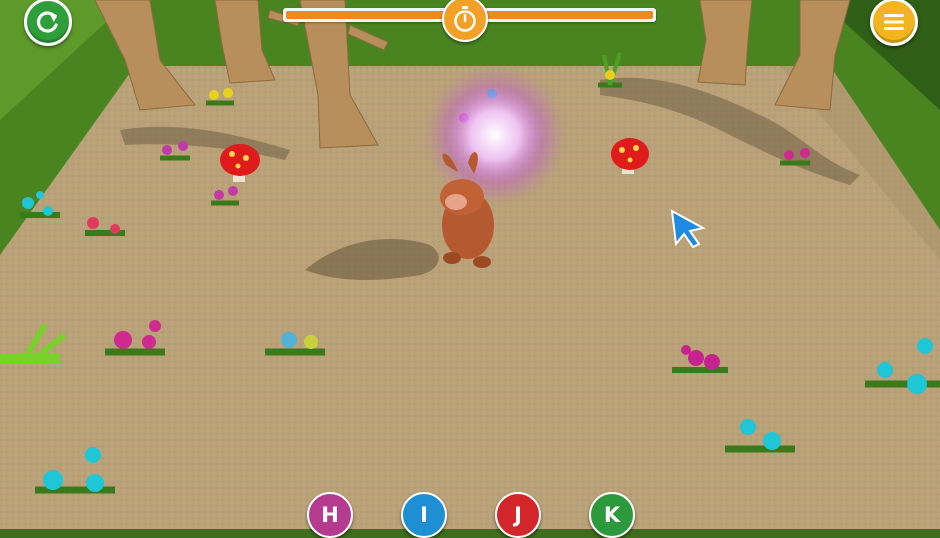 This screenshot has width=940, height=538. I want to click on stopwatch-icon, so click(465, 19).